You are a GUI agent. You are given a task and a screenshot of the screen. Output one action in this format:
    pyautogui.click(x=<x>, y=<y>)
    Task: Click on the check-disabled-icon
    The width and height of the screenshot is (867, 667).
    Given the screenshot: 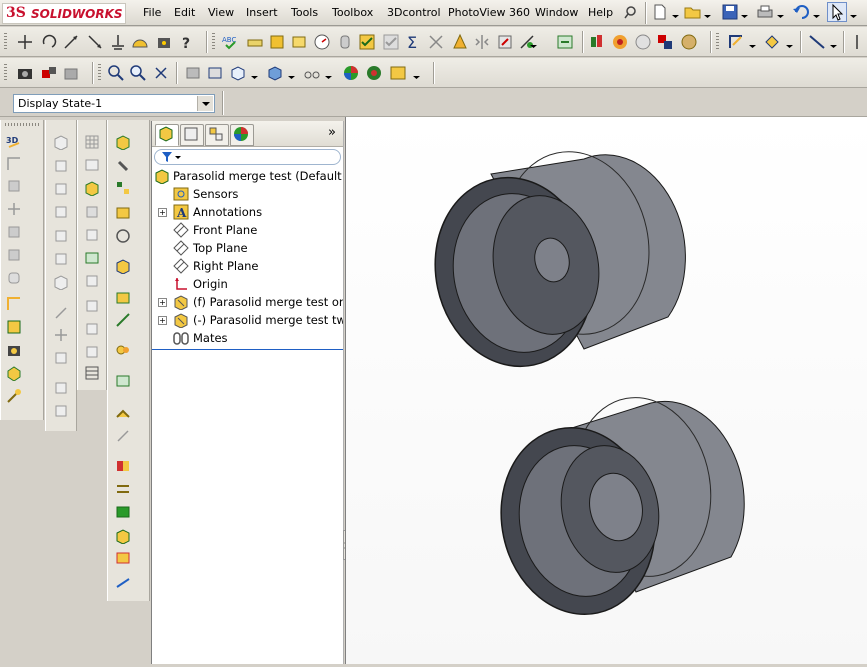 What is the action you would take?
    pyautogui.click(x=391, y=42)
    